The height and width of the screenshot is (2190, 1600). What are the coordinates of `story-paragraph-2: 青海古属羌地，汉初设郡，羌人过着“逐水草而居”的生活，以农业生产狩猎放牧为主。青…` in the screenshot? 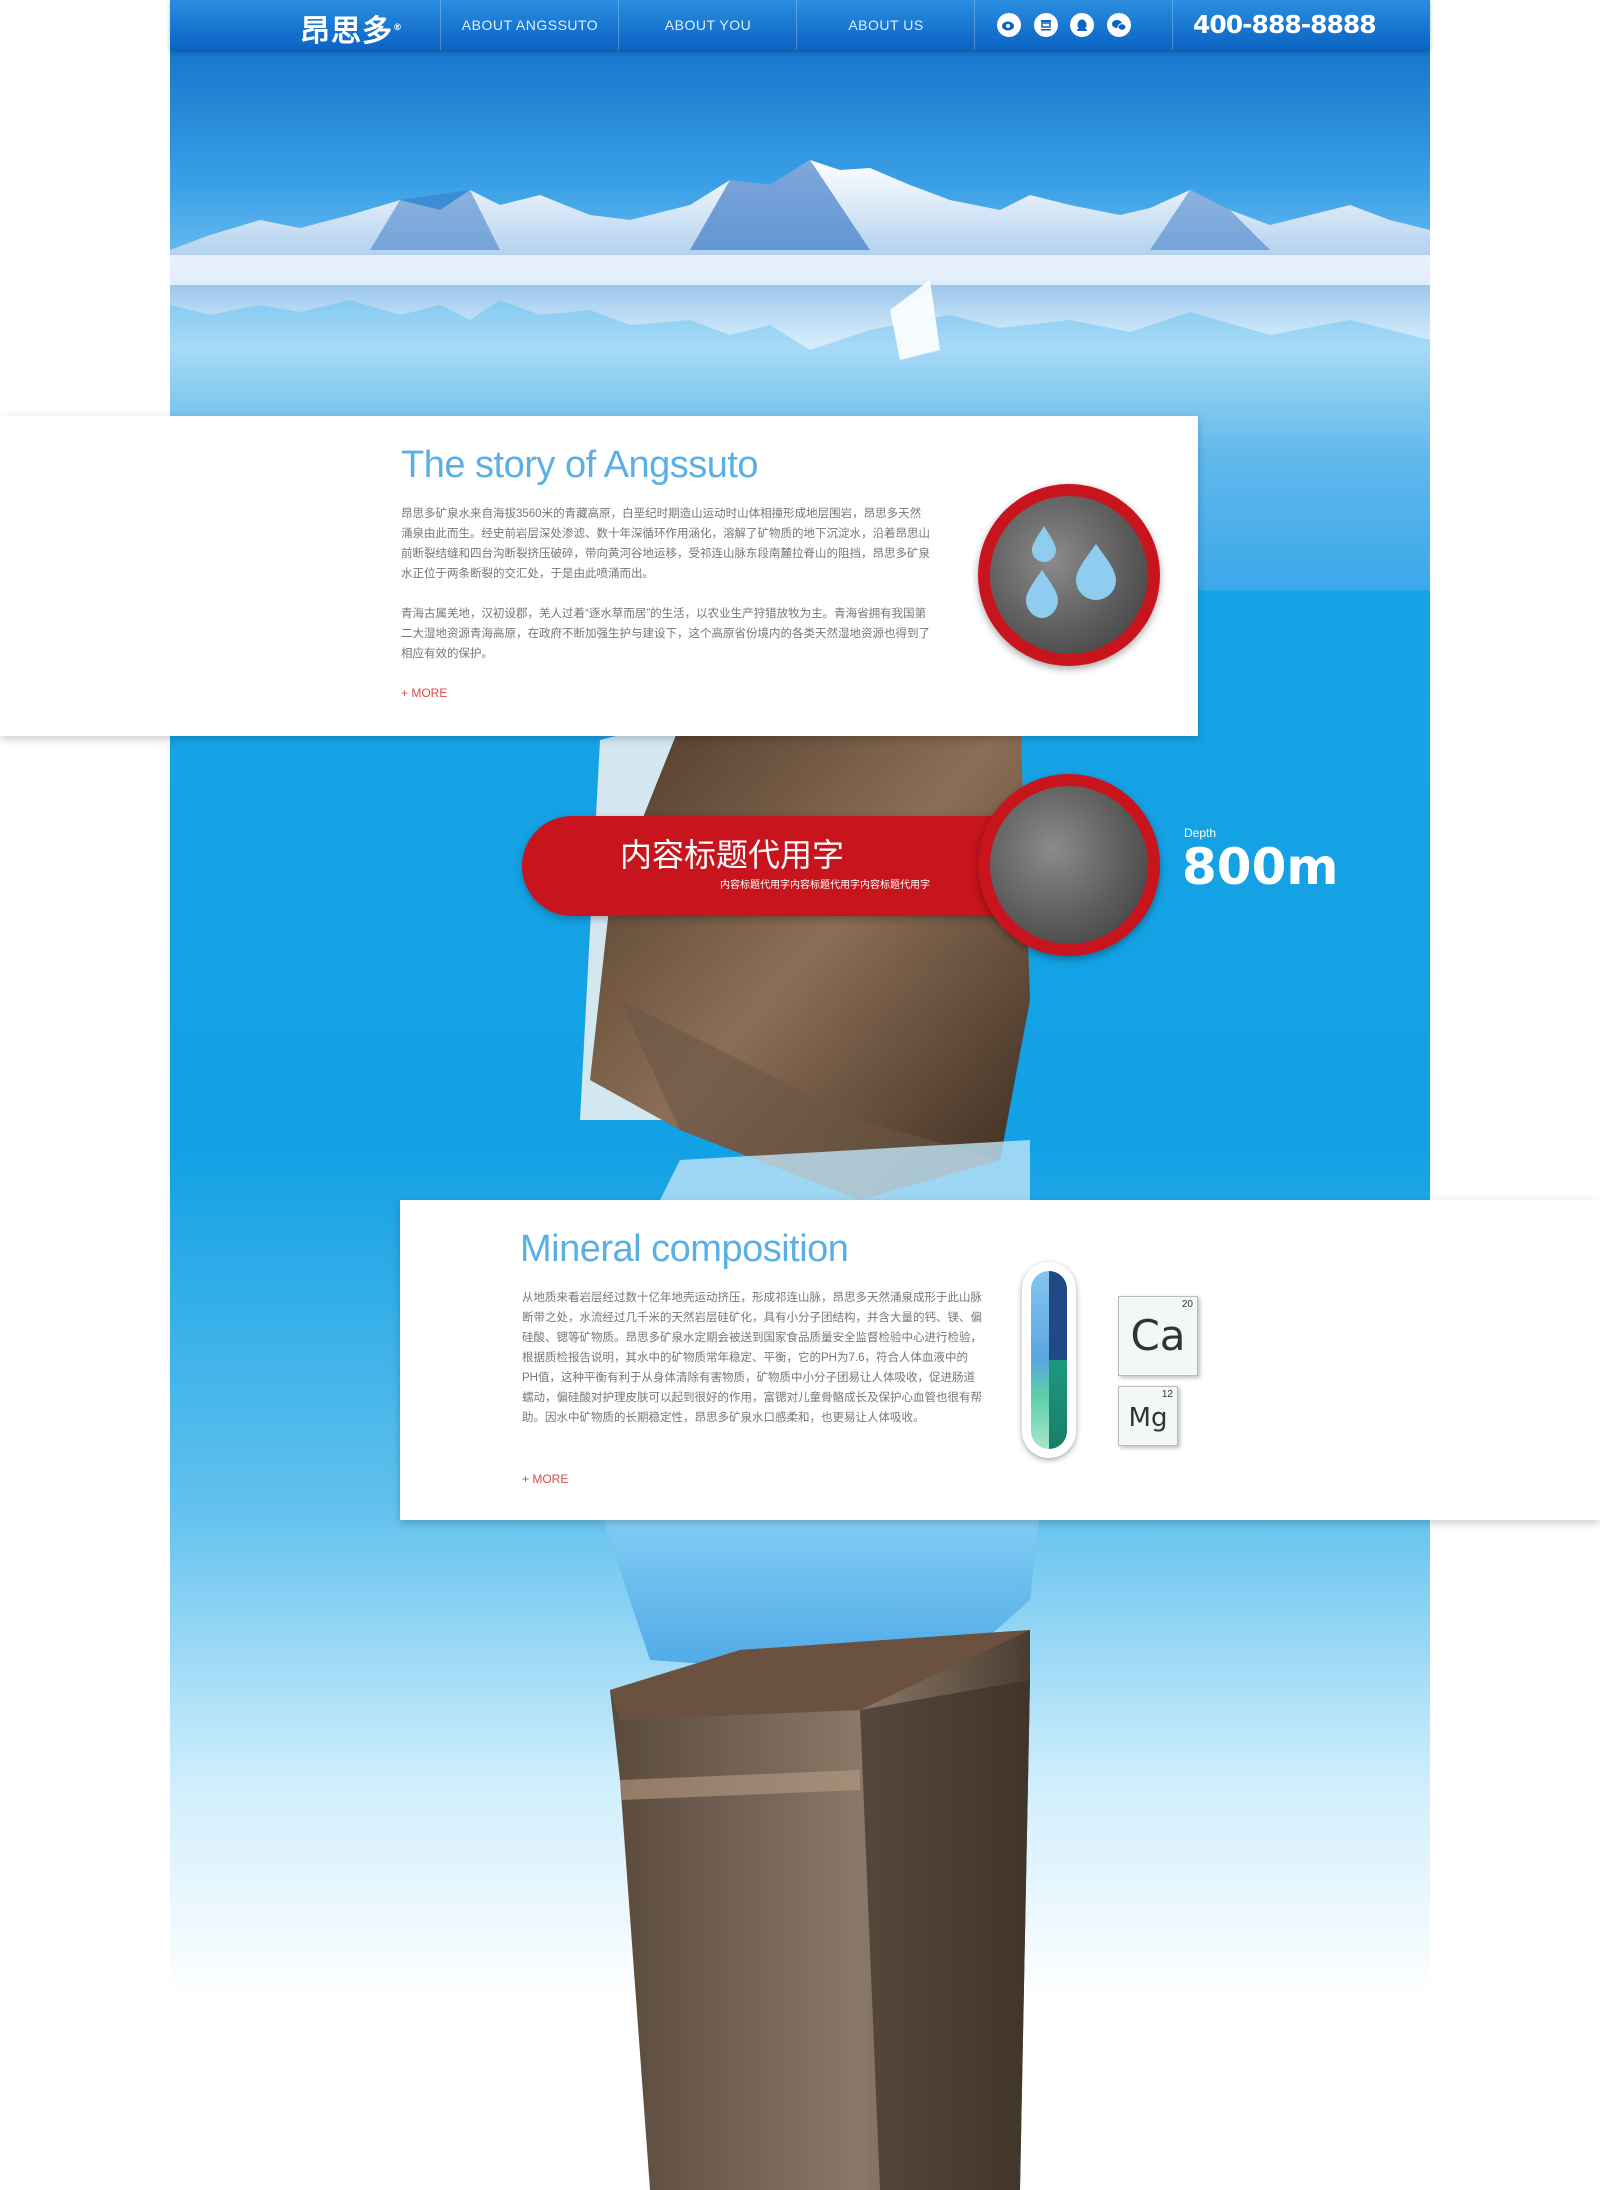 It's located at (665, 634).